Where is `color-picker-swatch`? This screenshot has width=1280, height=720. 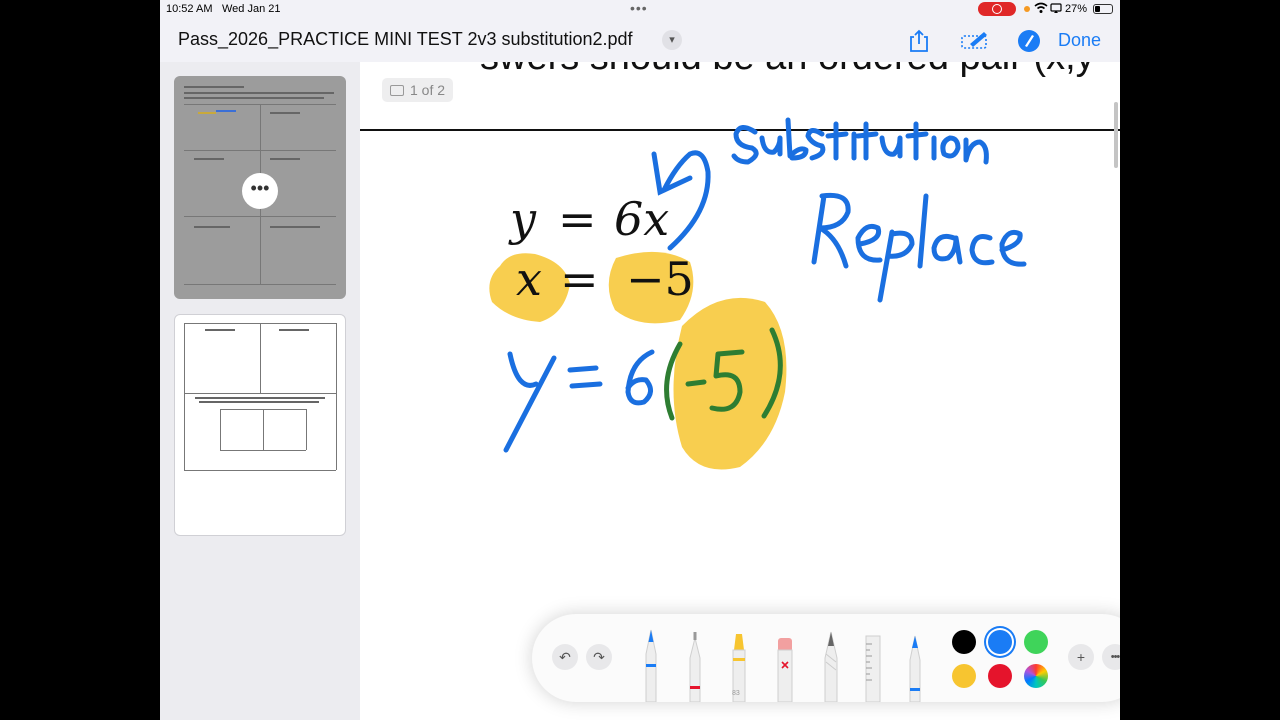 color-picker-swatch is located at coordinates (1036, 676).